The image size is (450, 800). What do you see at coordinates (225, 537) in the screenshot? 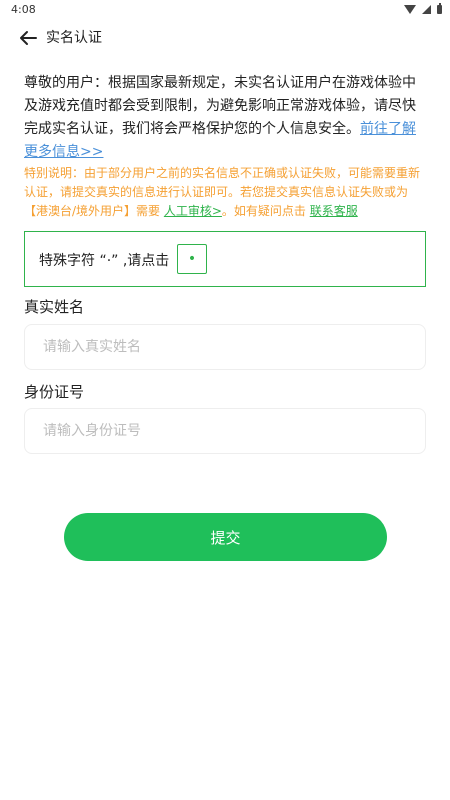
I see `submit-button: 提交` at bounding box center [225, 537].